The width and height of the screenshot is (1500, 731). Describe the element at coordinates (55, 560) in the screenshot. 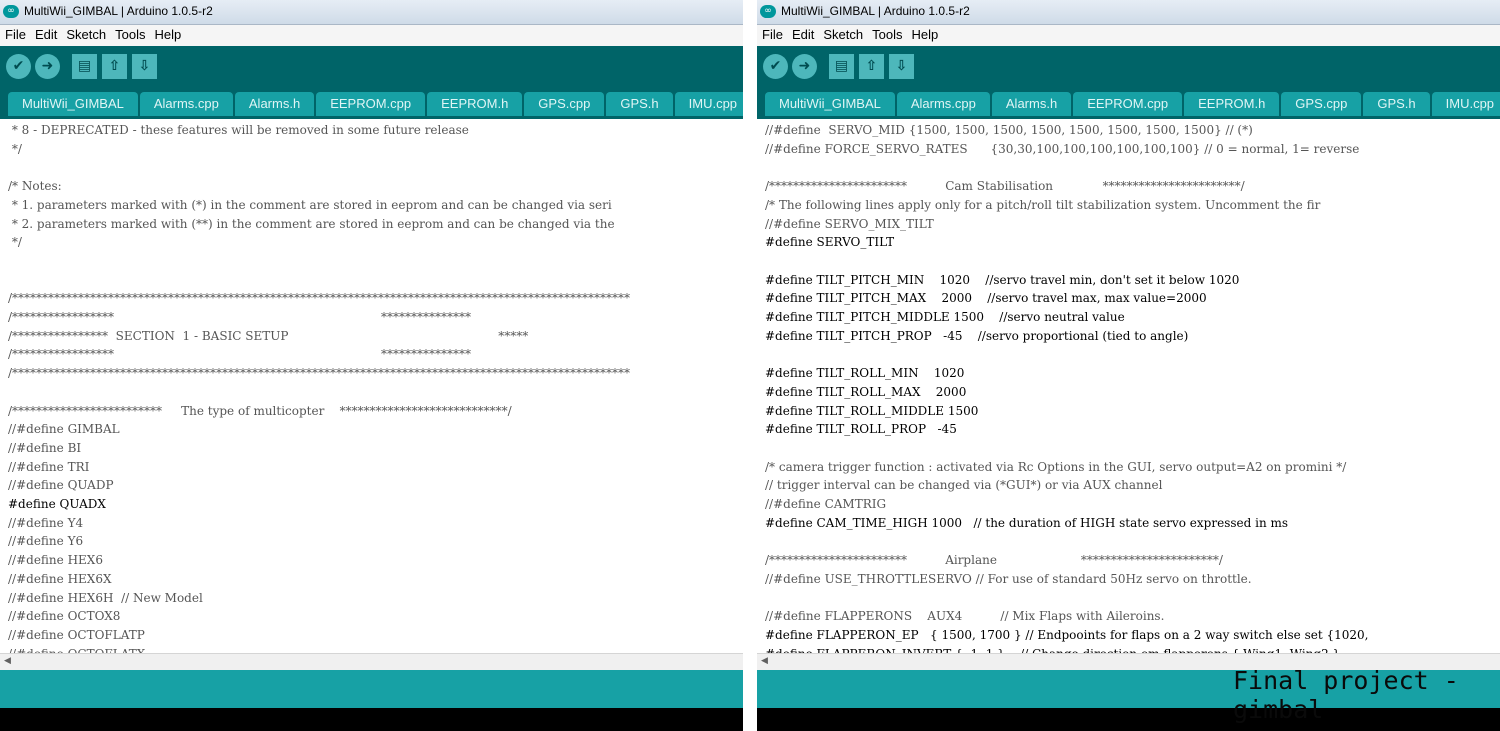

I see `code-line: //#define HEX6` at that location.